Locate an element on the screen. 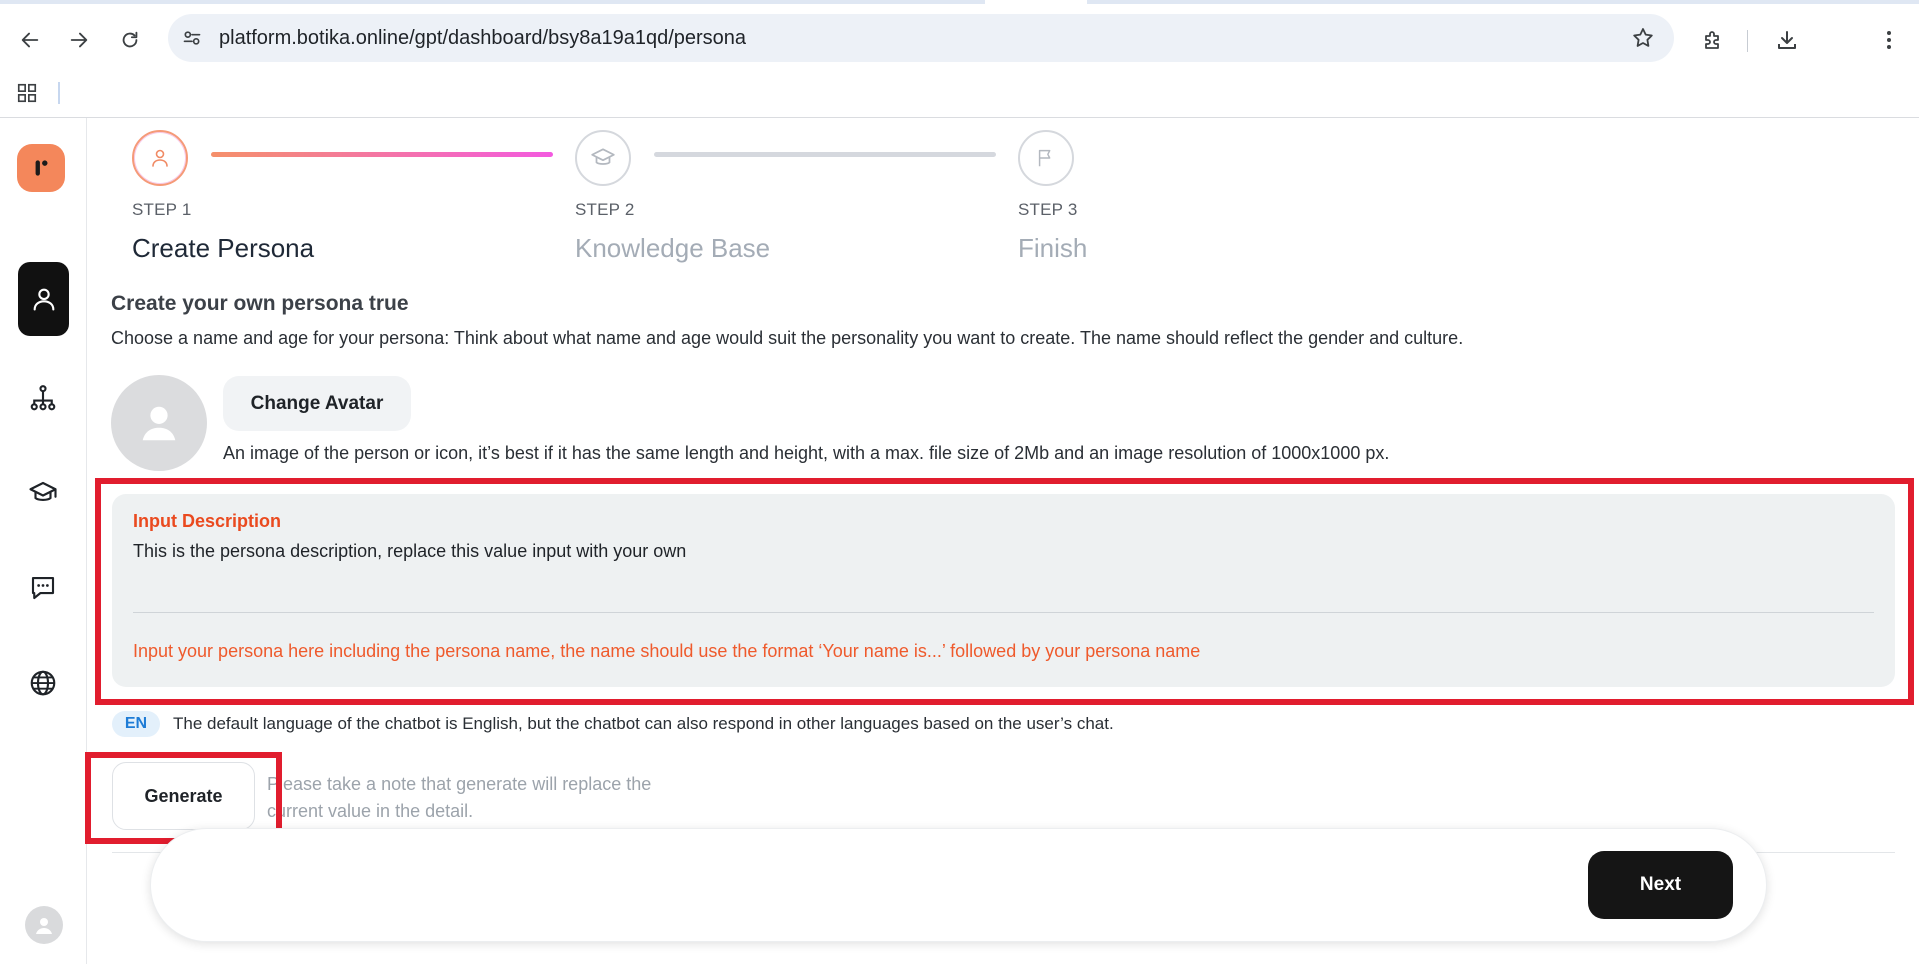 This screenshot has width=1919, height=964. step-2-indicator is located at coordinates (603, 158).